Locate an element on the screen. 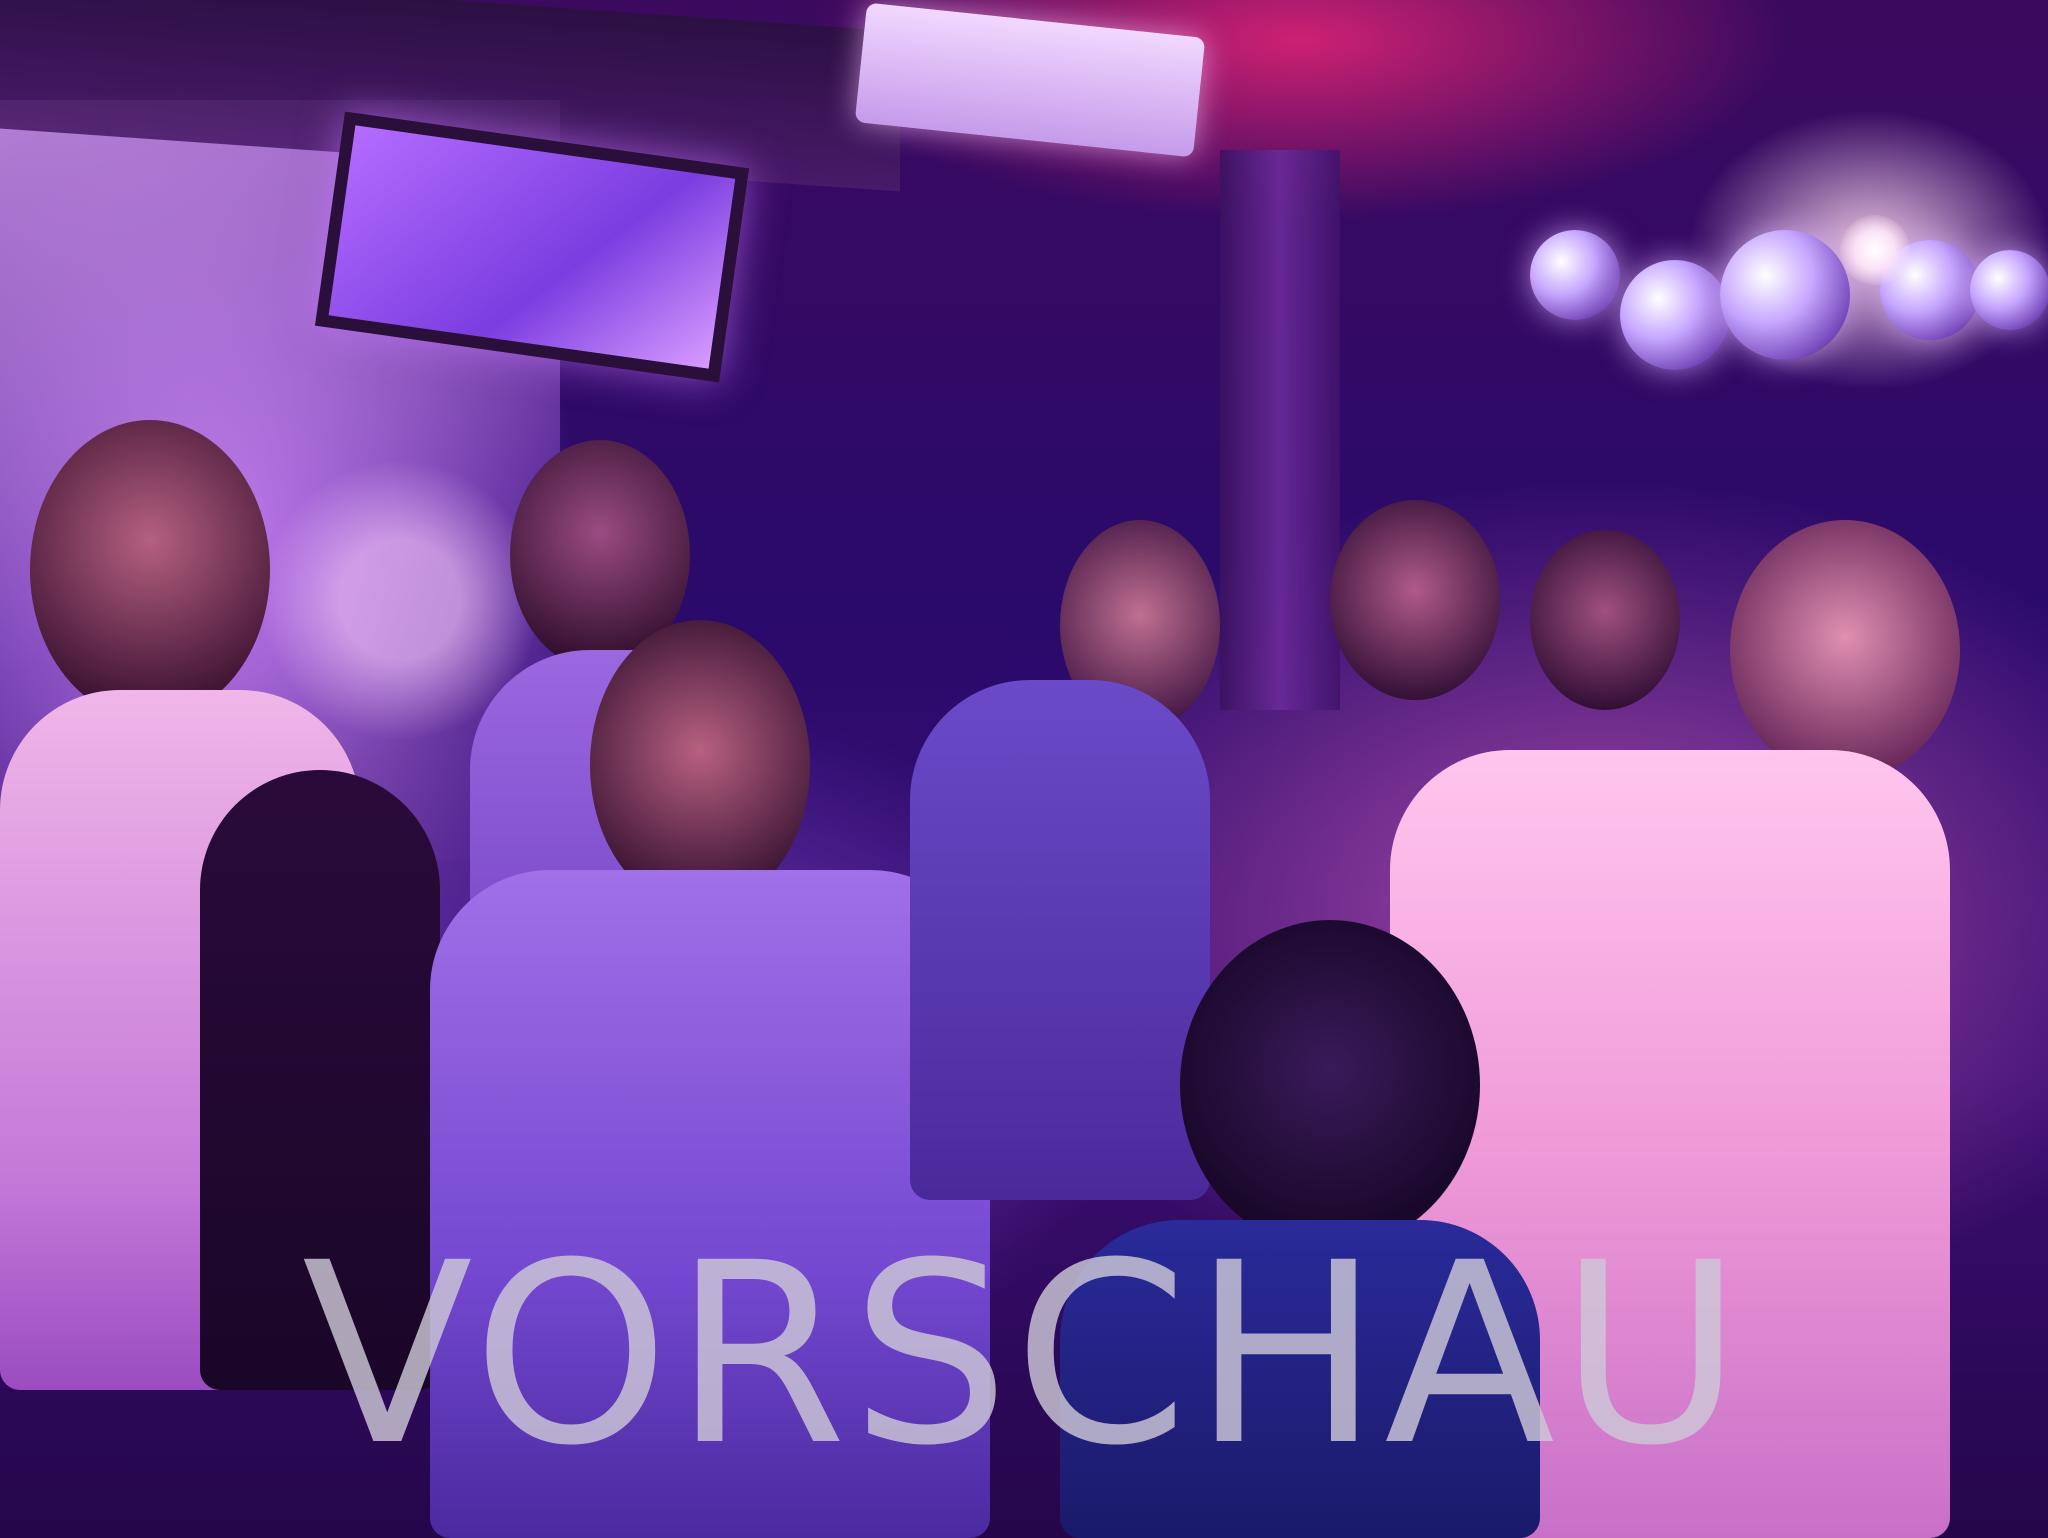 This screenshot has height=1538, width=2048. person-body is located at coordinates (1060, 940).